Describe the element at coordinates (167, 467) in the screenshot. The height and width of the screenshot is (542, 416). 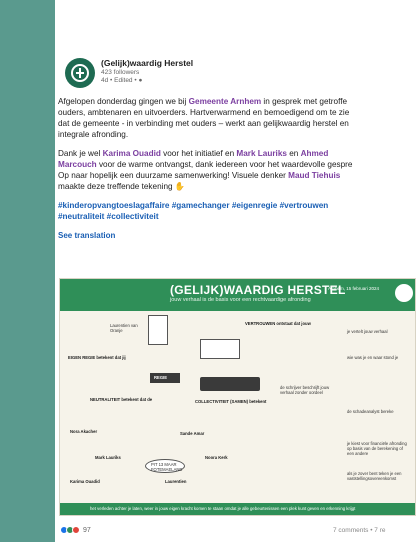
I see `sketch-note: PIT 13 MAAR FOTEMAELAND` at that location.